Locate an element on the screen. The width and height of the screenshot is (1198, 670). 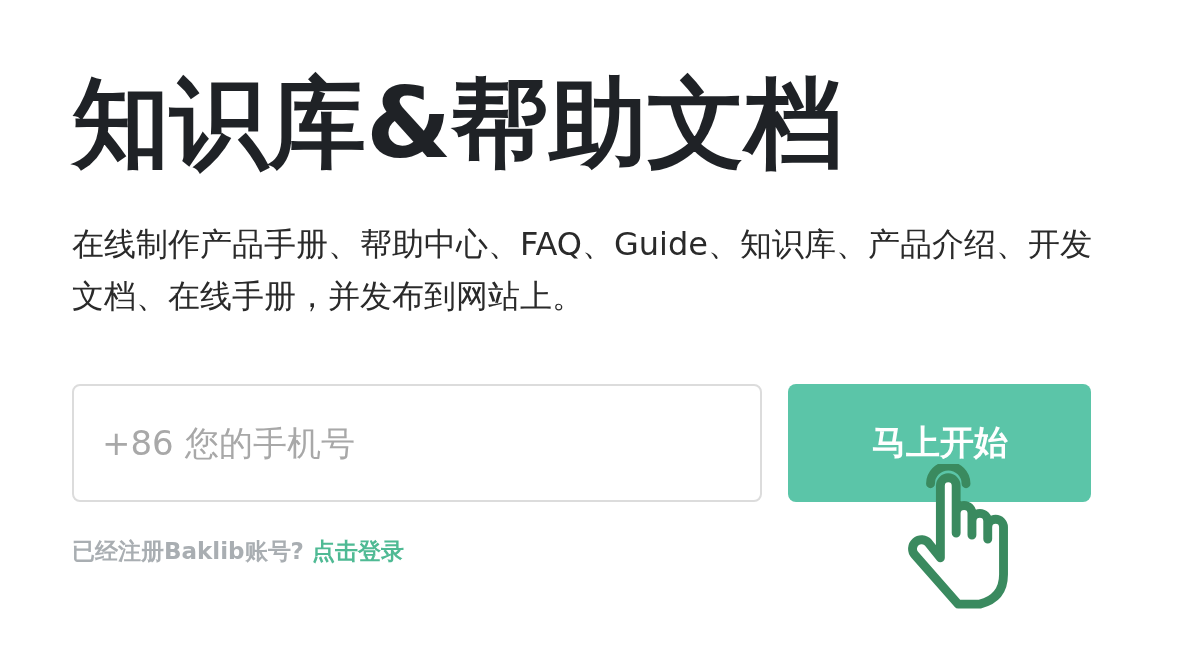
description-text: 在线制作产品手册、帮助中心、FAQ、Guide、知识库、产品介绍、开发文档、在线手册，并发布到网站上。 is located at coordinates (582, 270).